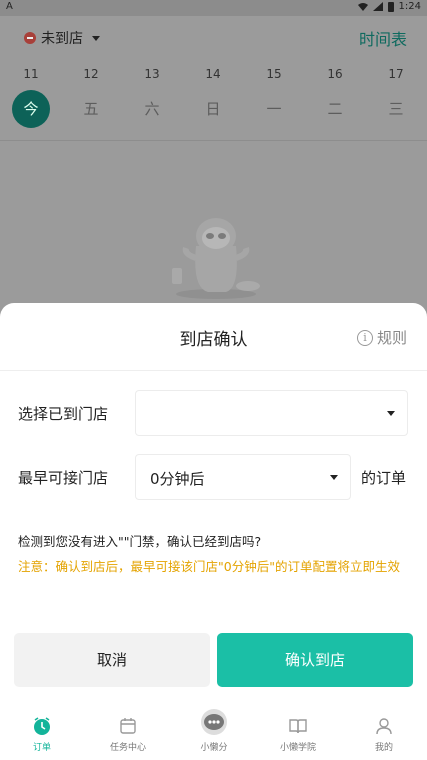 This screenshot has height=760, width=427. Describe the element at coordinates (271, 413) in the screenshot. I see `store-select` at that location.